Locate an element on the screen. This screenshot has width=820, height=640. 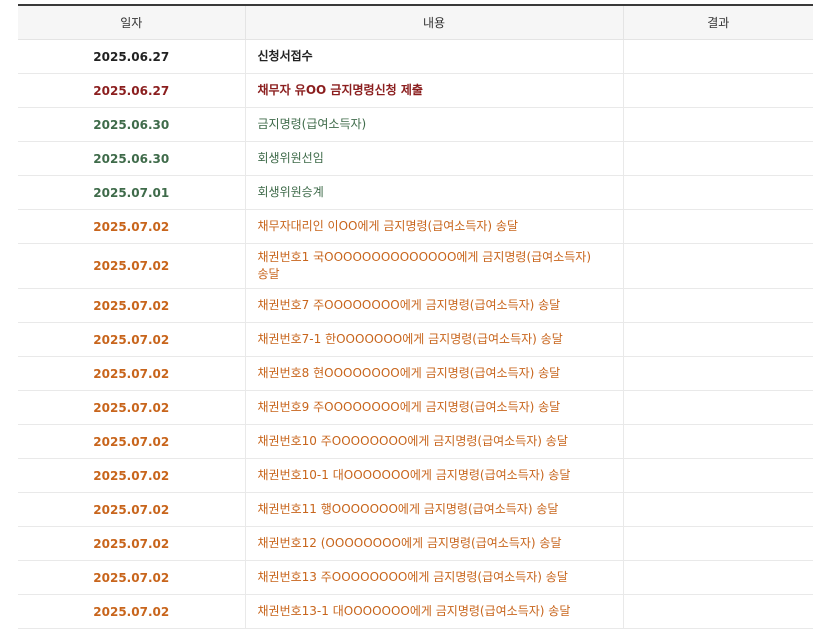
row-content: 채권번호8 현OOOOOOOO에게 금지명령(급여소득자) 송달 is located at coordinates (434, 373).